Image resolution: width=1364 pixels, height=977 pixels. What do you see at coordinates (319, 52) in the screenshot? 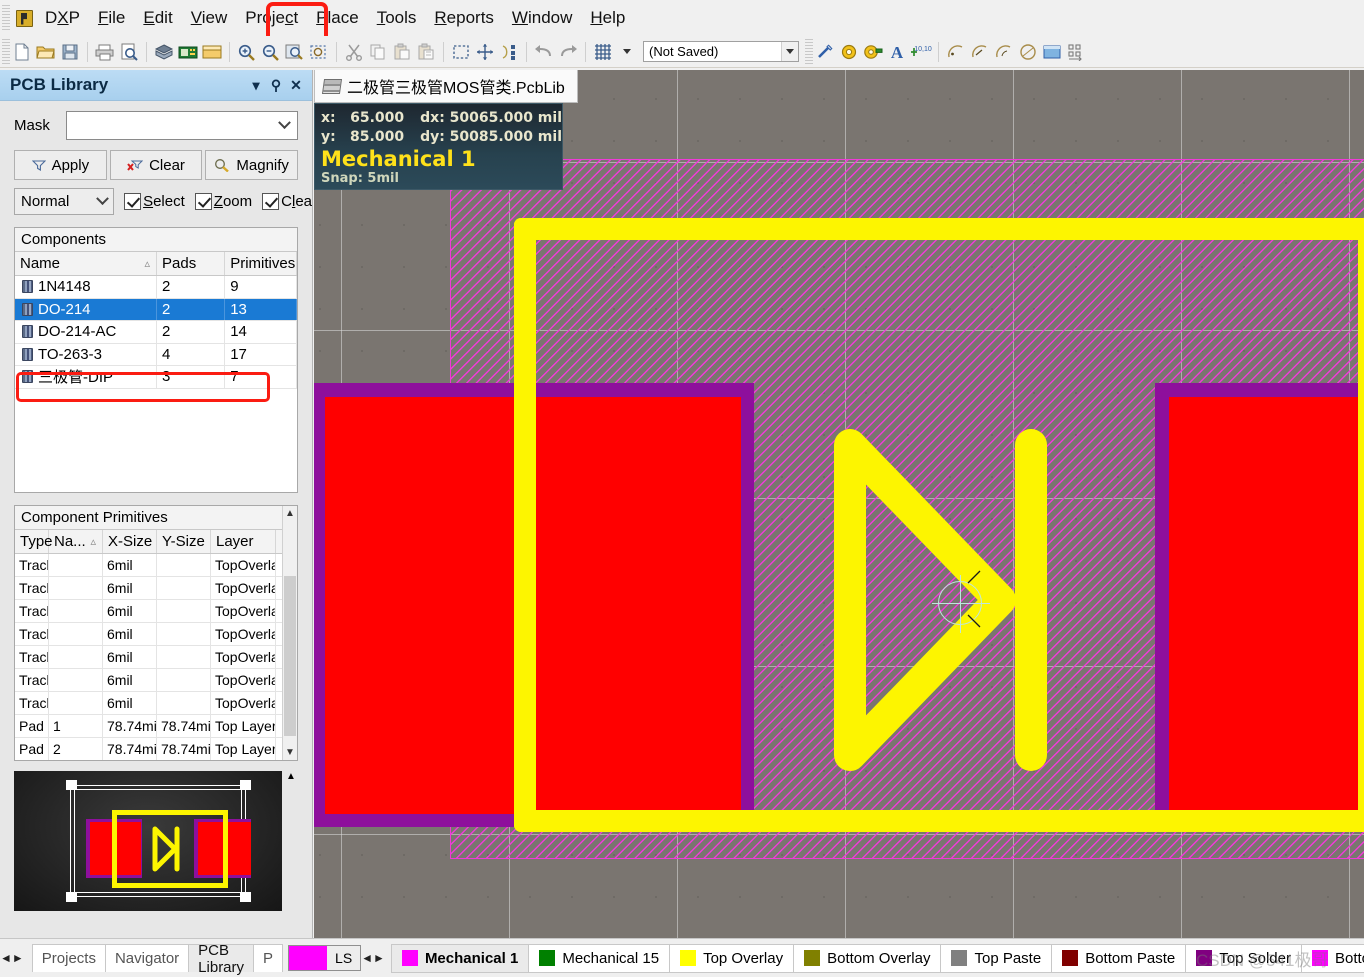
I see `zoom-selected-icon` at bounding box center [319, 52].